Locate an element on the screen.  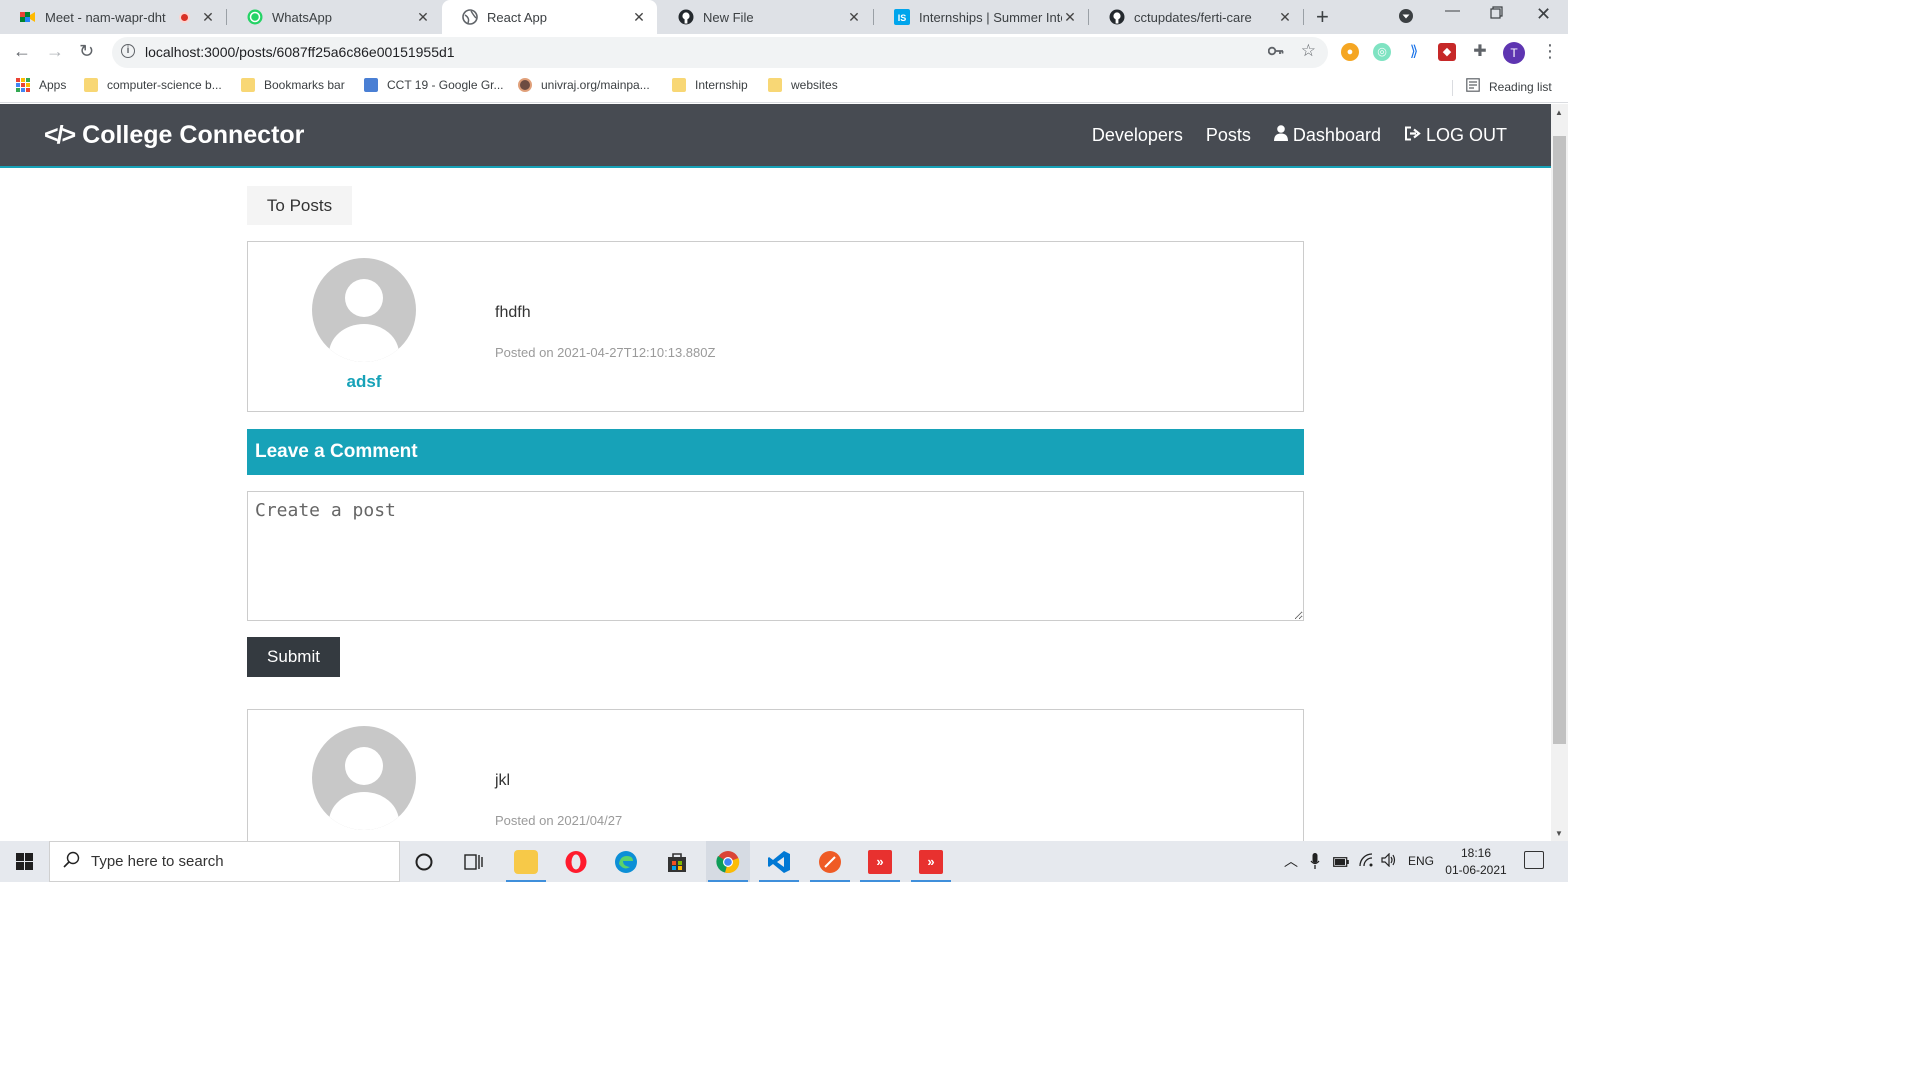
nav-logout: LOG OUT is located at coordinates (1455, 135).